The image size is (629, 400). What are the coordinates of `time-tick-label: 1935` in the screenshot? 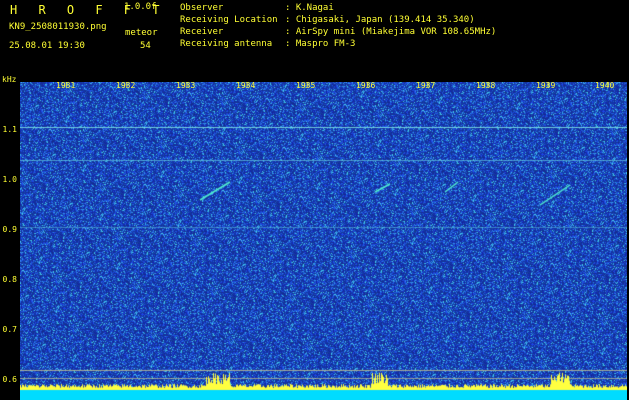 It's located at (306, 85).